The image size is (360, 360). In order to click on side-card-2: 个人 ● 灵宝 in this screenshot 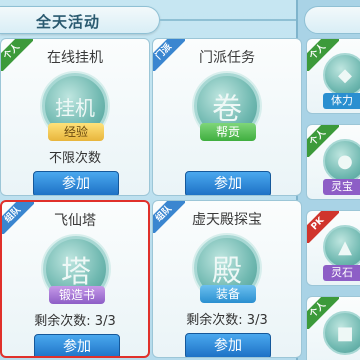, I will do `click(333, 162)`.